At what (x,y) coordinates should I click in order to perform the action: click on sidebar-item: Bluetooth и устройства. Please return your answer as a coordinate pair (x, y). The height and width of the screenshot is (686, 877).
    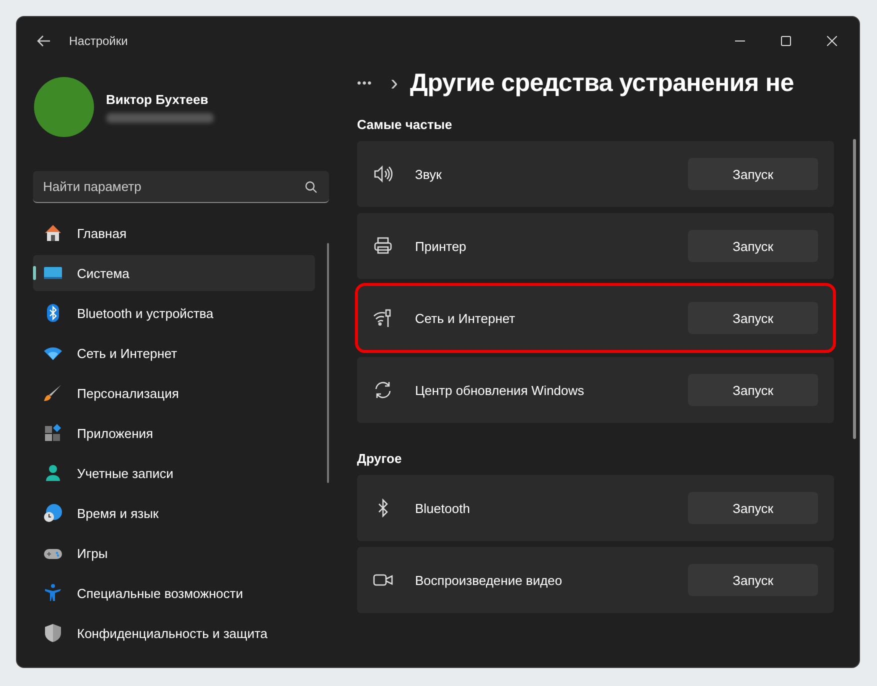
    Looking at the image, I should click on (174, 313).